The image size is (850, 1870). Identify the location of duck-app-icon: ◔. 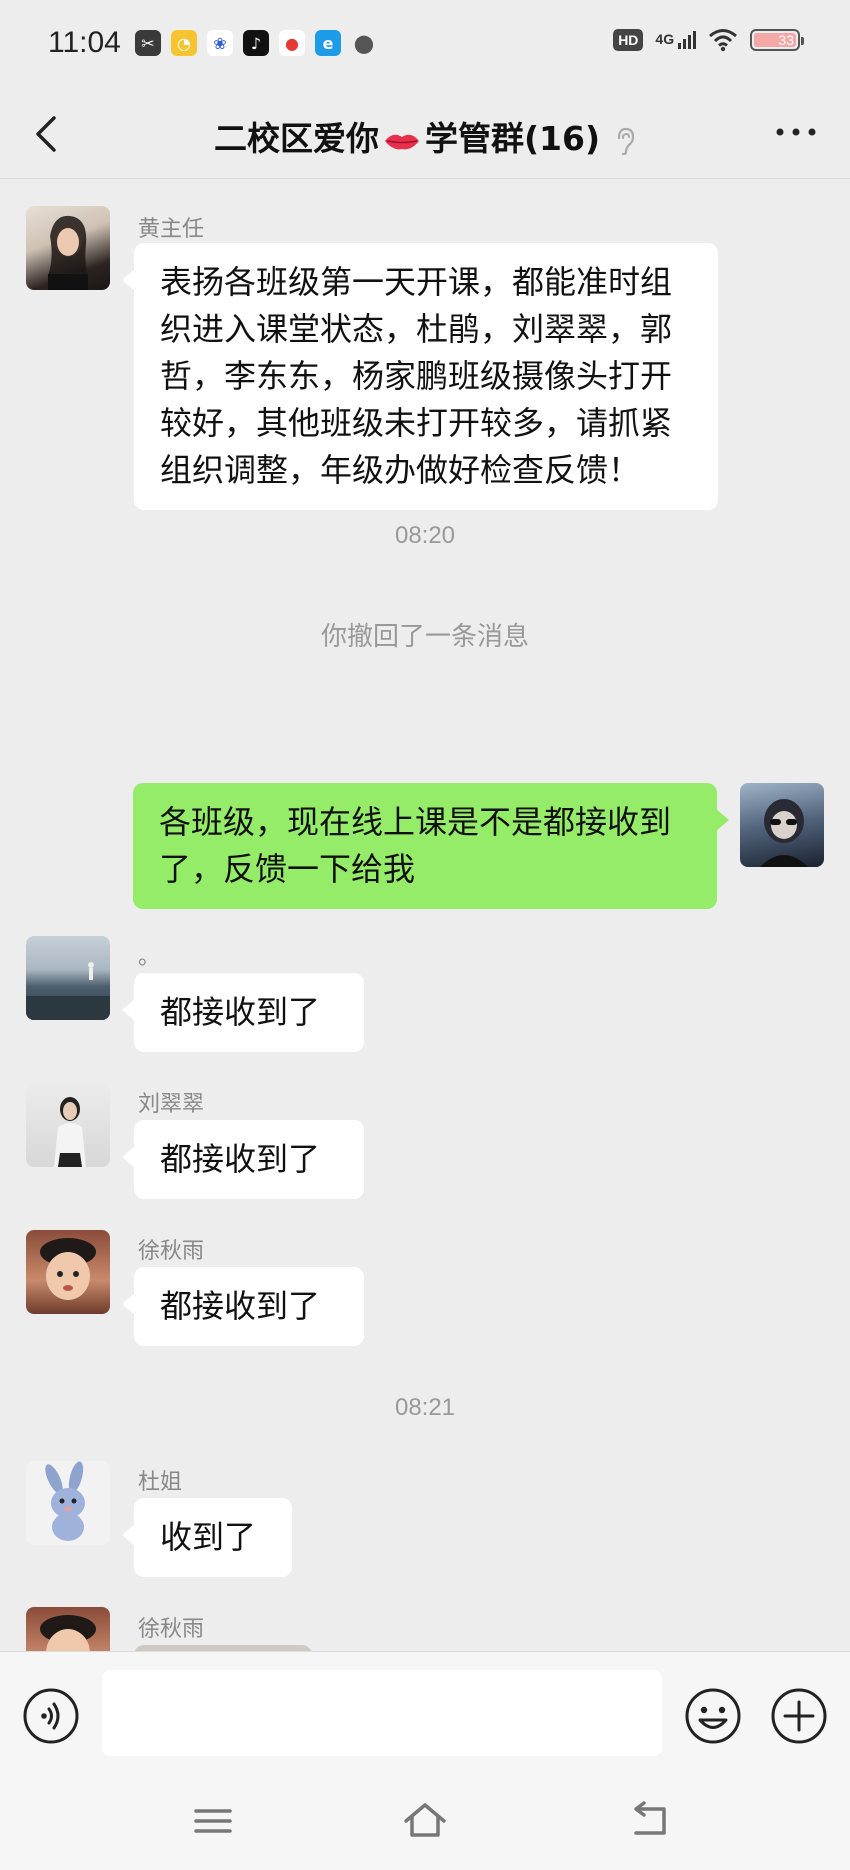
(184, 43).